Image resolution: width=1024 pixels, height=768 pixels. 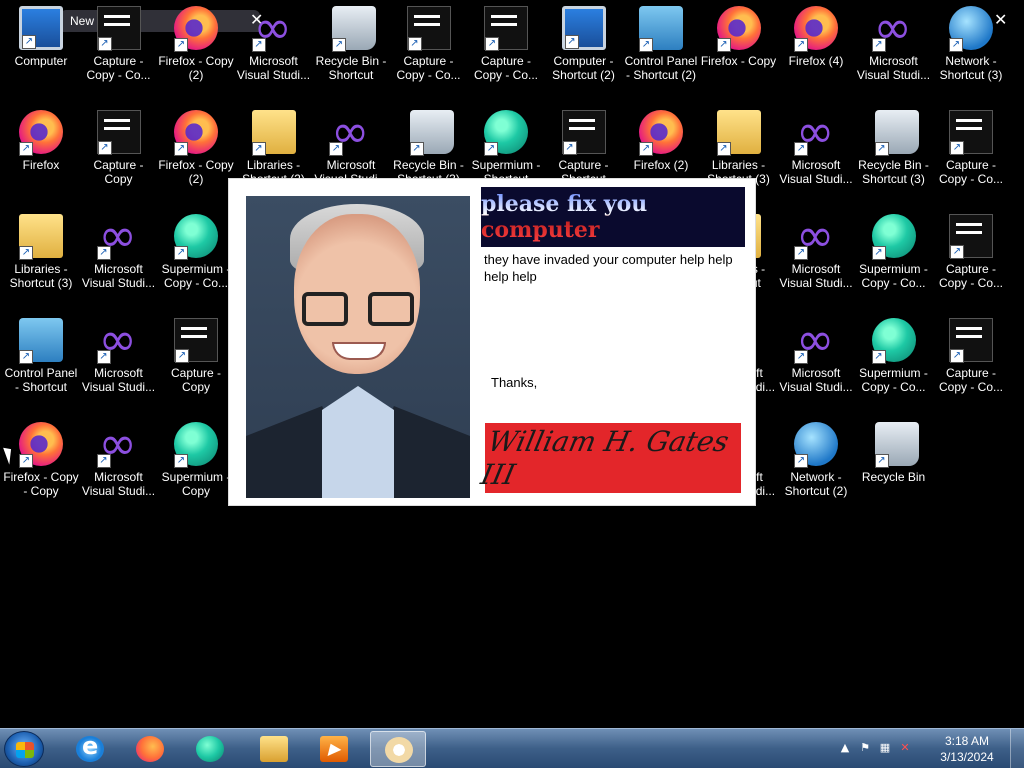 I want to click on desktop-icon: ↗ Control Panel - Shortcut (2), so click(x=661, y=52).